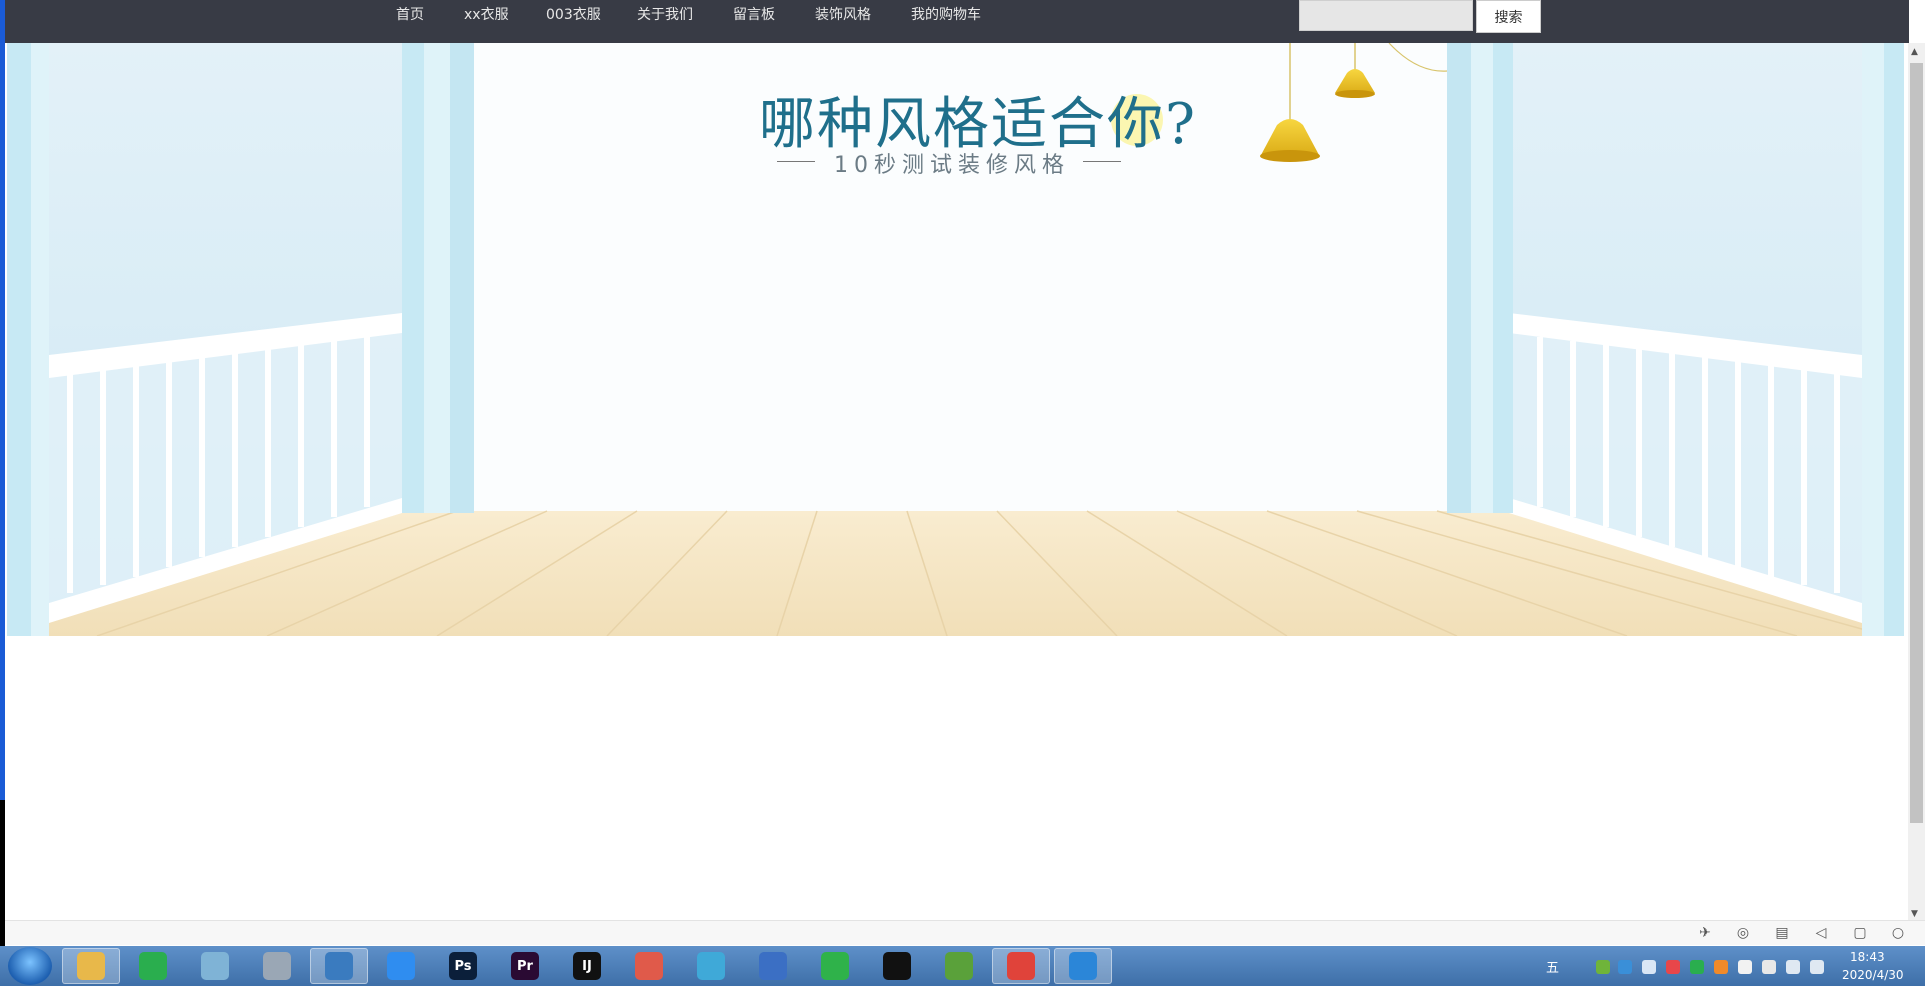 Image resolution: width=1925 pixels, height=986 pixels. I want to click on scroll-thumb, so click(1916, 443).